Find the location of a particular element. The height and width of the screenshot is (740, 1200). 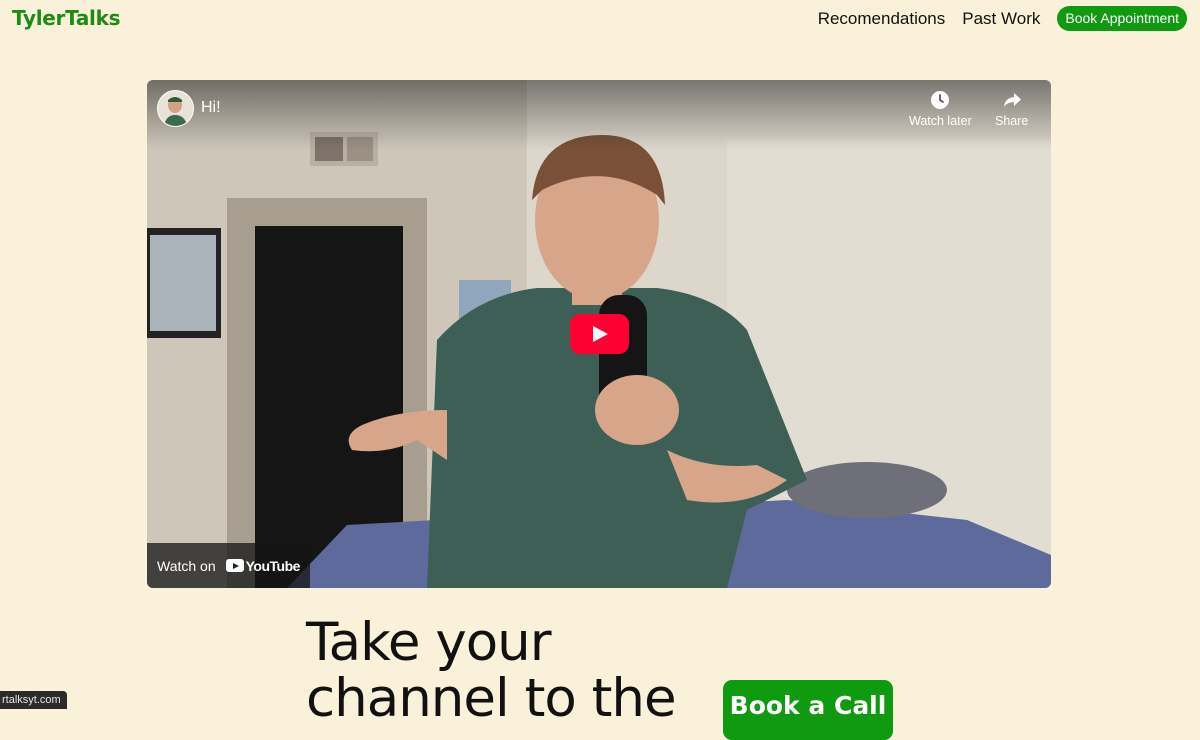

watch-on-youtube-link: Watch on YouTube is located at coordinates (228, 565).